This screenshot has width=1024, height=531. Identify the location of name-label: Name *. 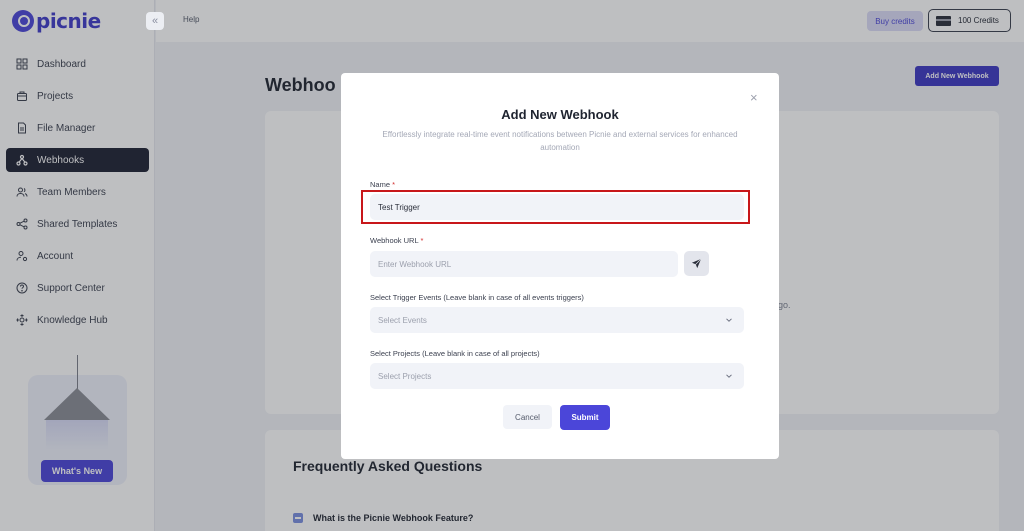
(382, 184).